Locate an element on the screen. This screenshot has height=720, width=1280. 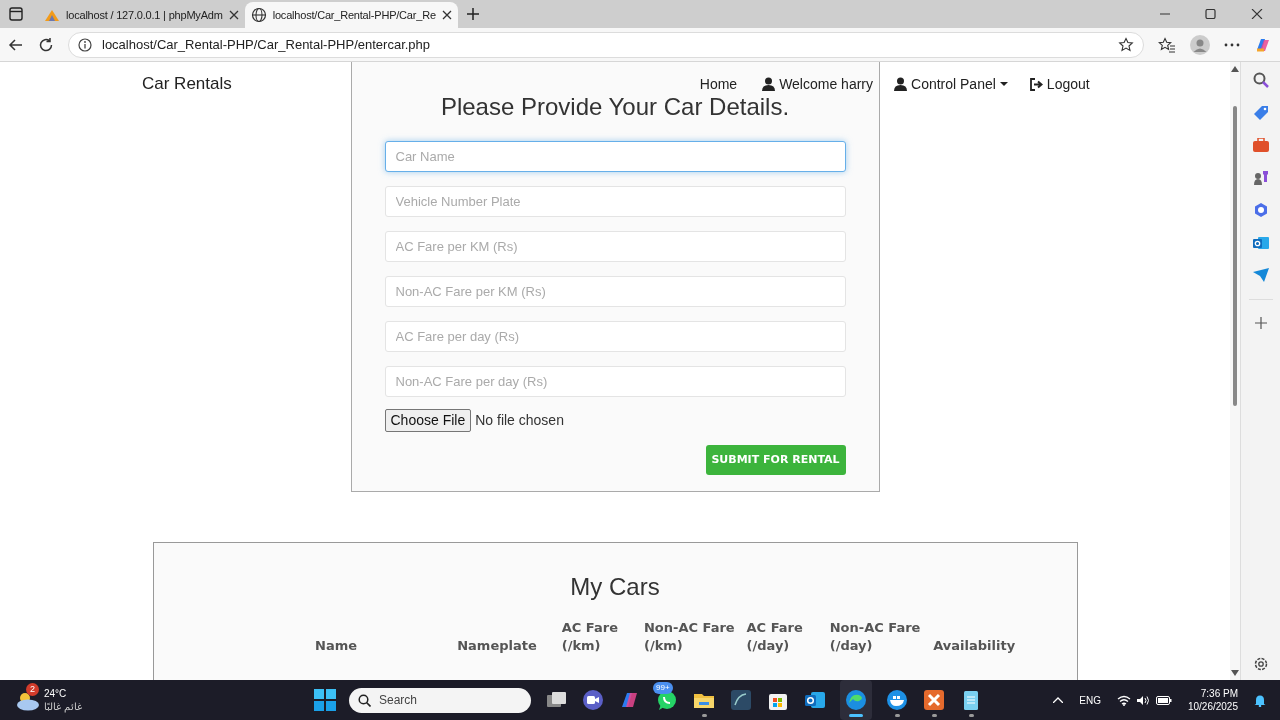
taskbar-app-button is located at coordinates (856, 700).